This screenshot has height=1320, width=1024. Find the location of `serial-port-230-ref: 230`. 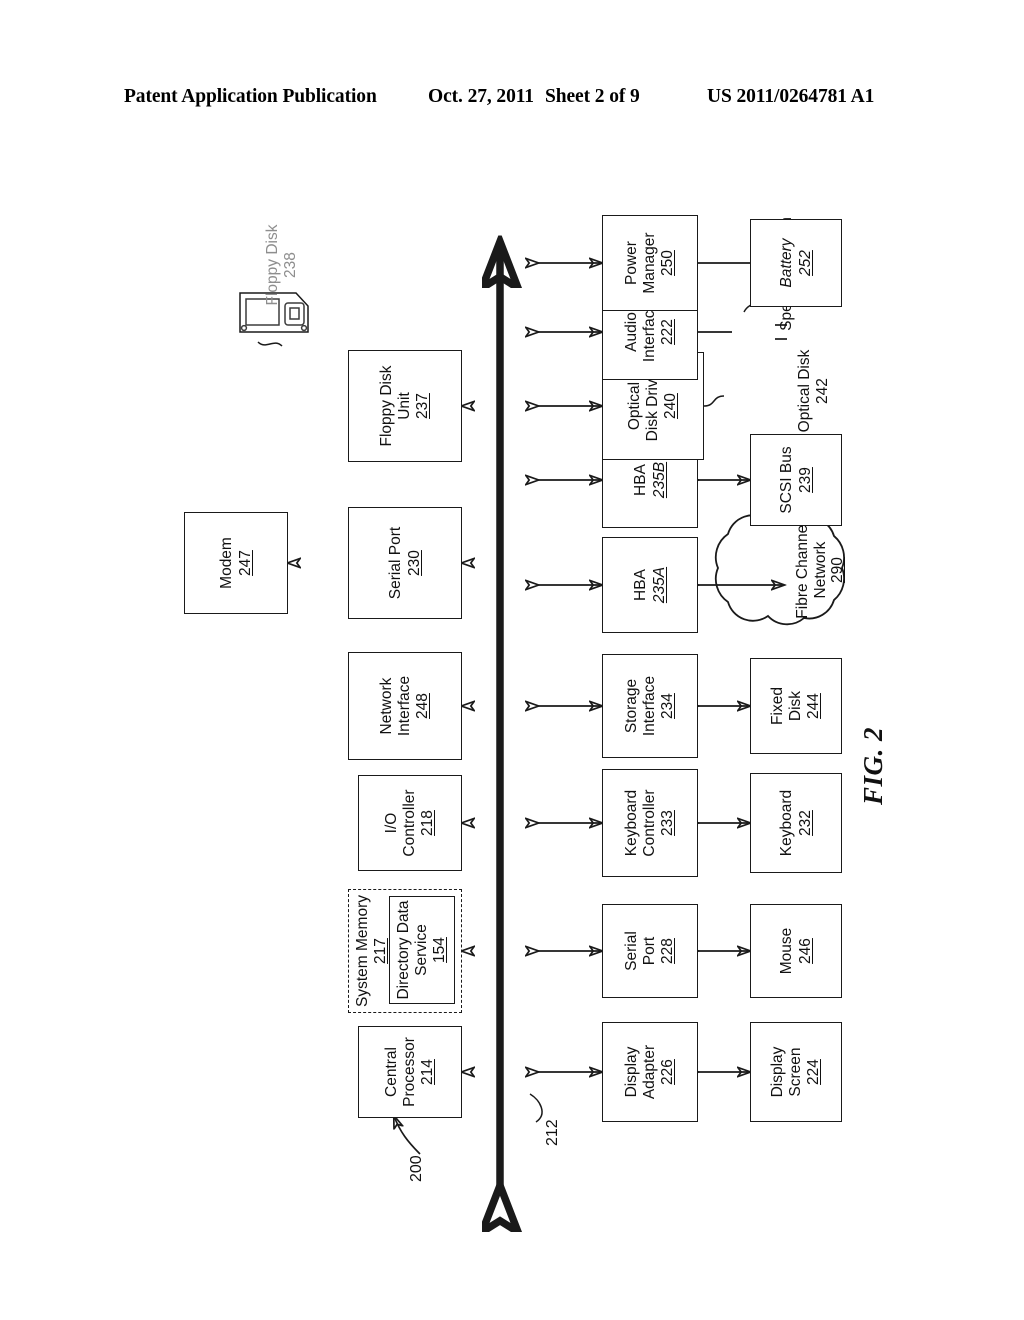

serial-port-230-ref: 230 is located at coordinates (414, 563).